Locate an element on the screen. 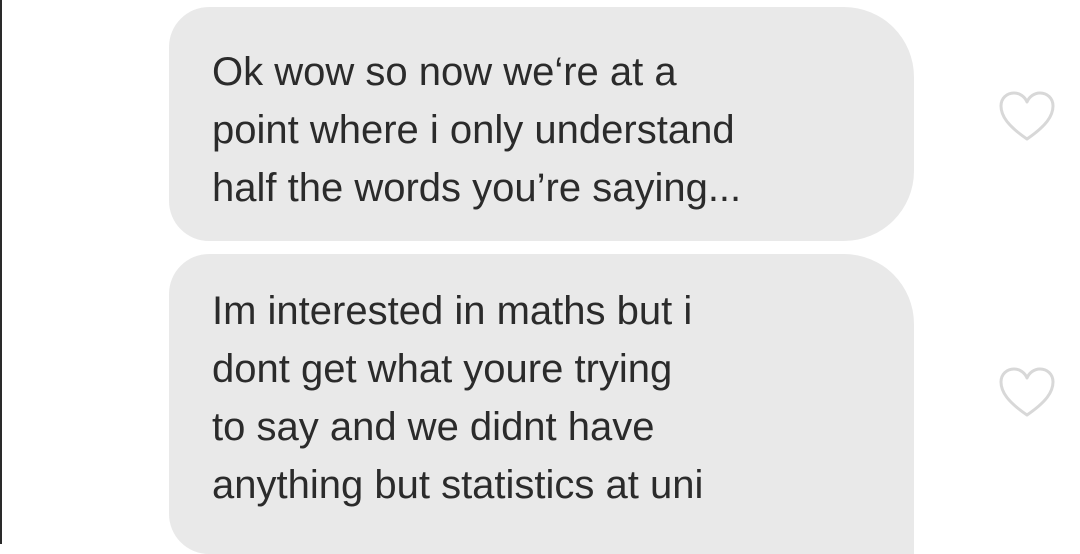 This screenshot has width=1080, height=554. message-line: anything but statistics at uni is located at coordinates (458, 485).